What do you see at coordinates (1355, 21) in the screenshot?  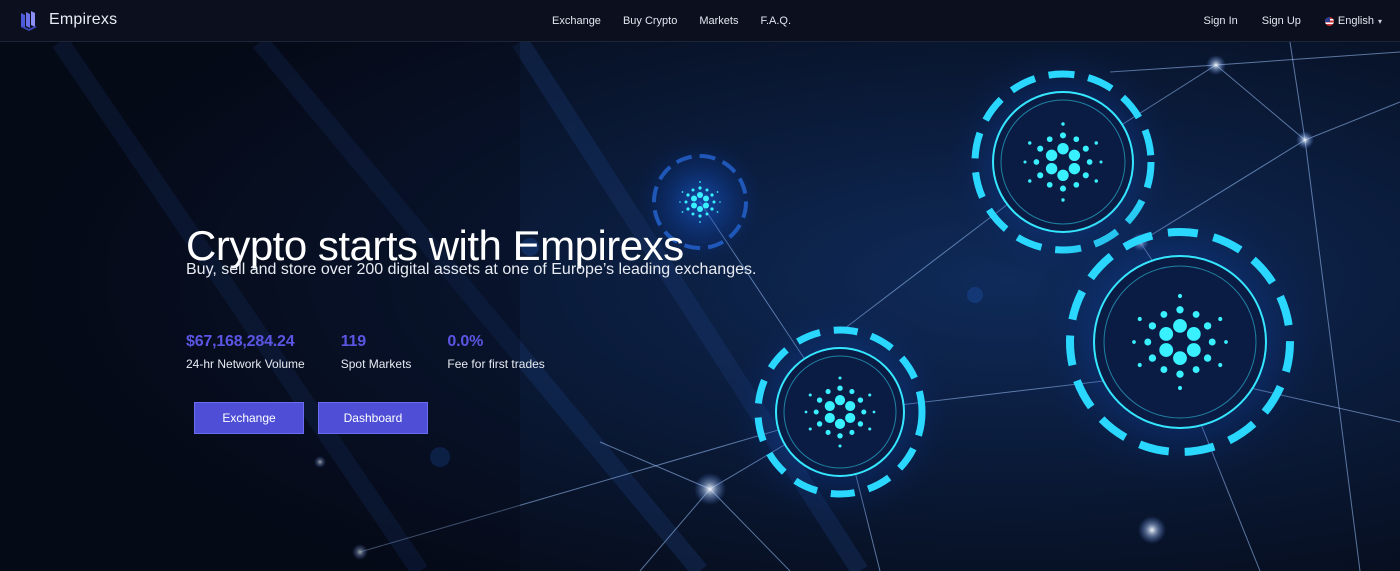 I see `language-label: English` at bounding box center [1355, 21].